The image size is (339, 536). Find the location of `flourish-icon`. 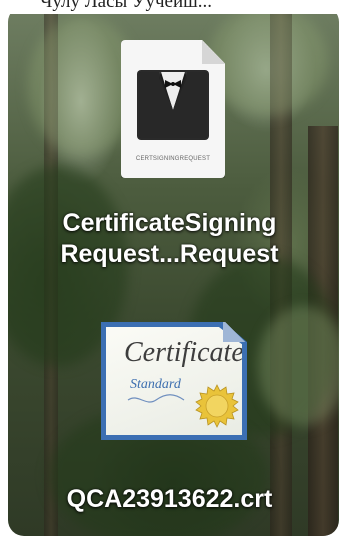

flourish-icon is located at coordinates (156, 398).